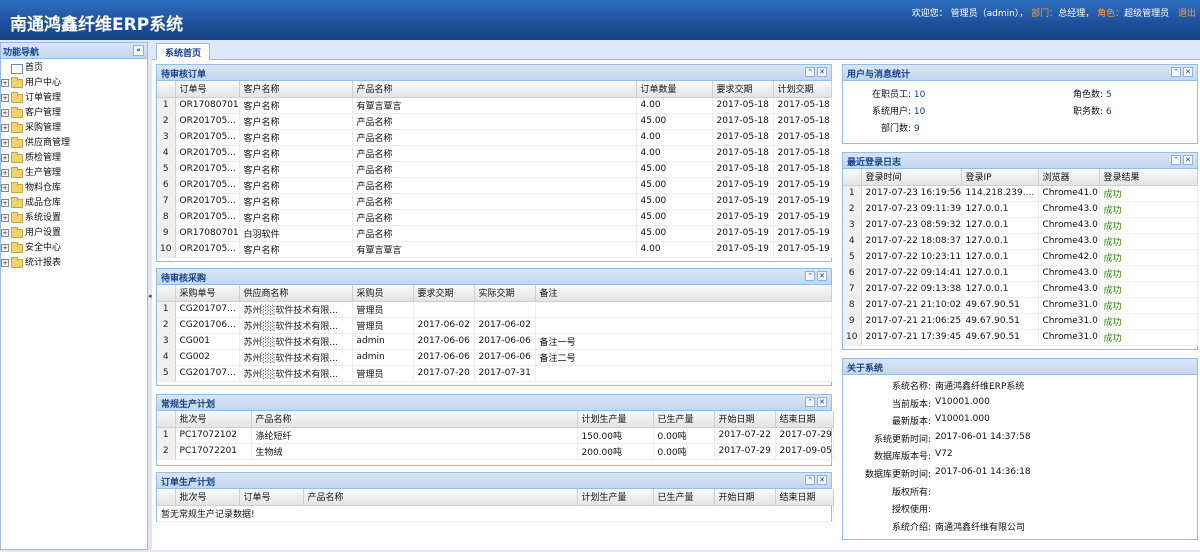 This screenshot has height=552, width=1200. What do you see at coordinates (74, 158) in the screenshot?
I see `nav-item: + 质检管理` at bounding box center [74, 158].